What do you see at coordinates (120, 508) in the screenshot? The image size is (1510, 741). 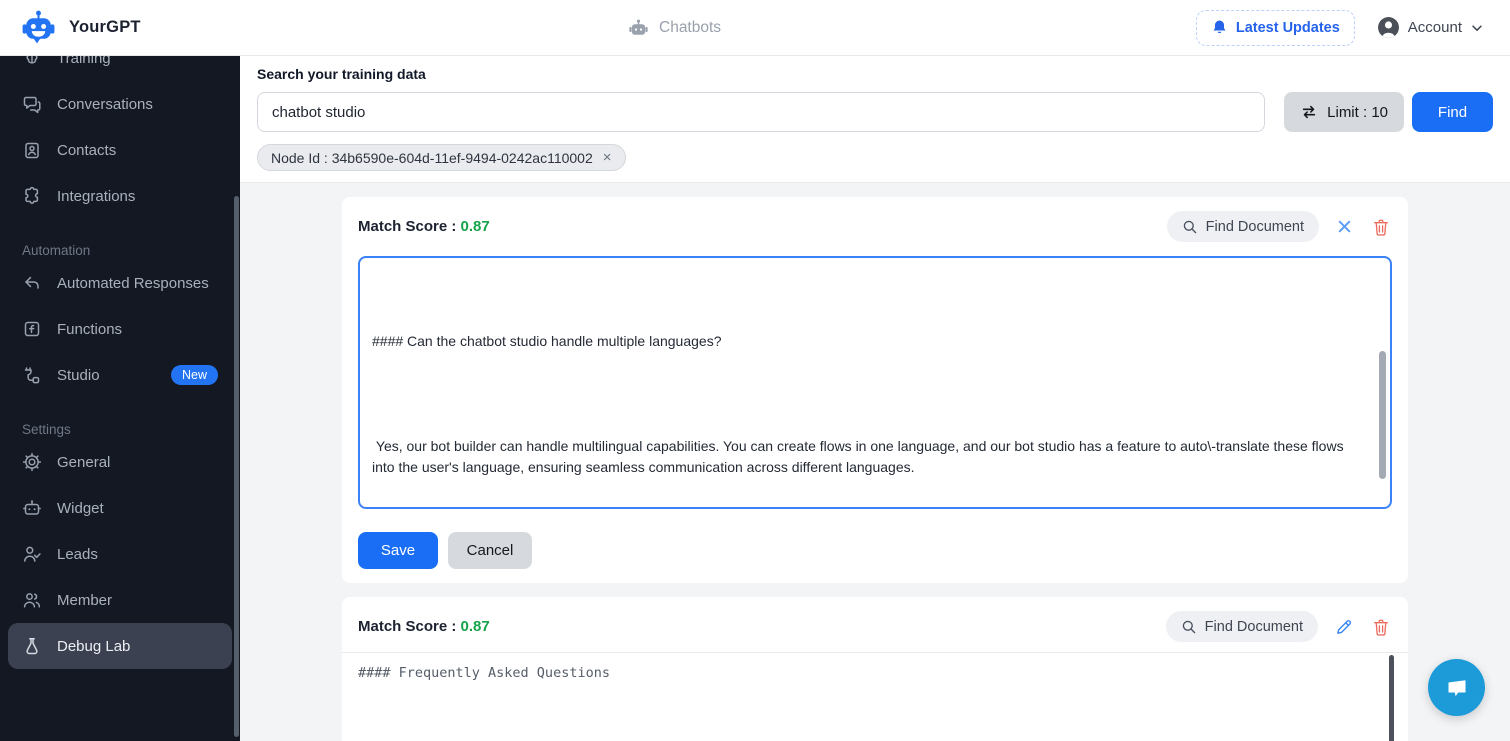 I see `sidebar-item-widget: Widget` at bounding box center [120, 508].